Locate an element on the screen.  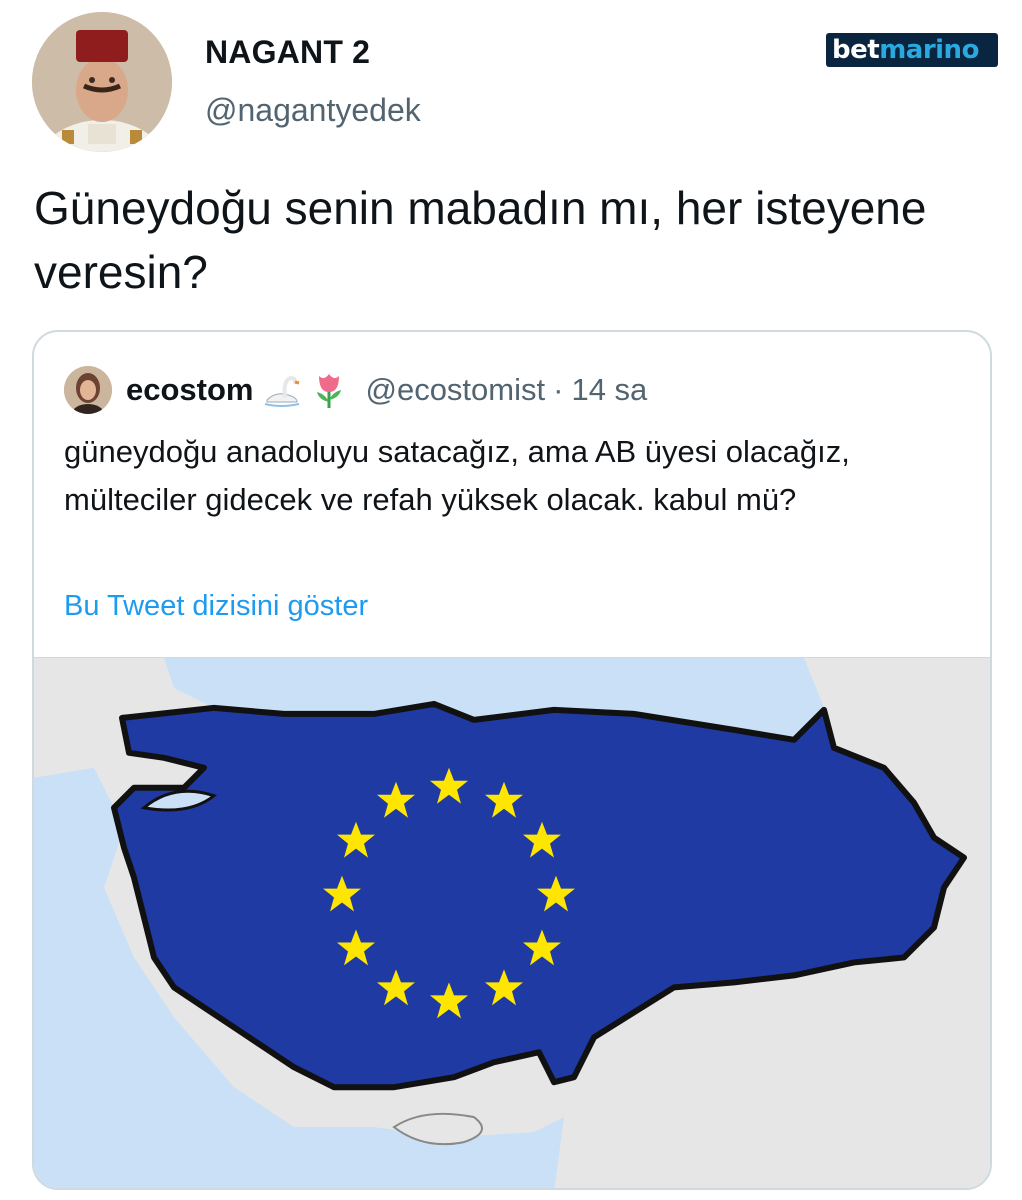
watermark-part1: bet is located at coordinates (856, 50).